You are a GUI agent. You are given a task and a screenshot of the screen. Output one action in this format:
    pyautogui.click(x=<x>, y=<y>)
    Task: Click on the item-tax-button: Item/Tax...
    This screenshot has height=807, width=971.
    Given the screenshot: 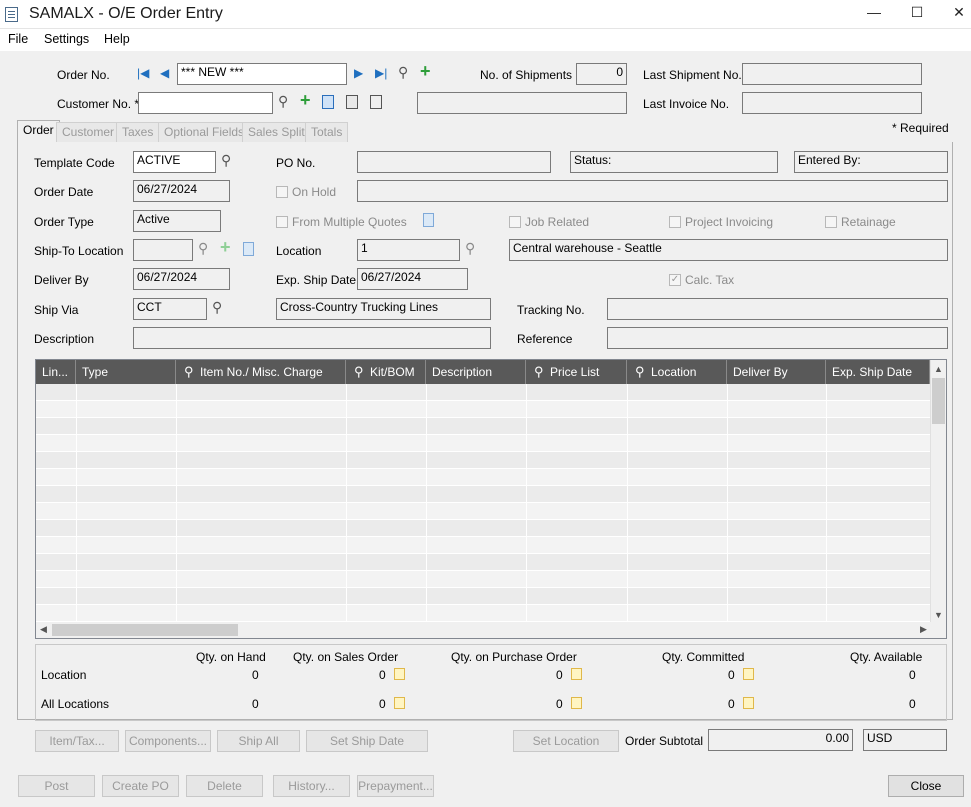 What is the action you would take?
    pyautogui.click(x=77, y=741)
    